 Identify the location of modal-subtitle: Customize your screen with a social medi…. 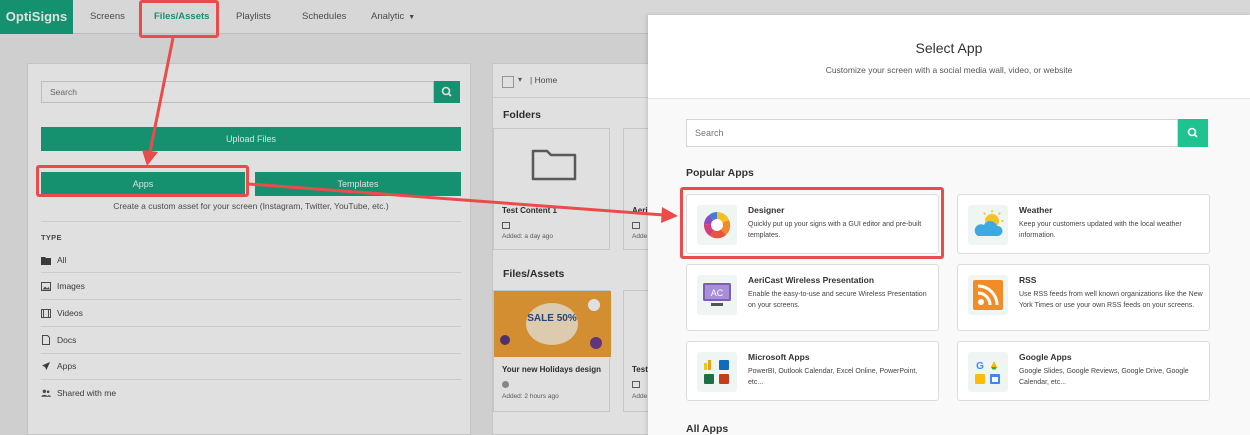
(949, 70).